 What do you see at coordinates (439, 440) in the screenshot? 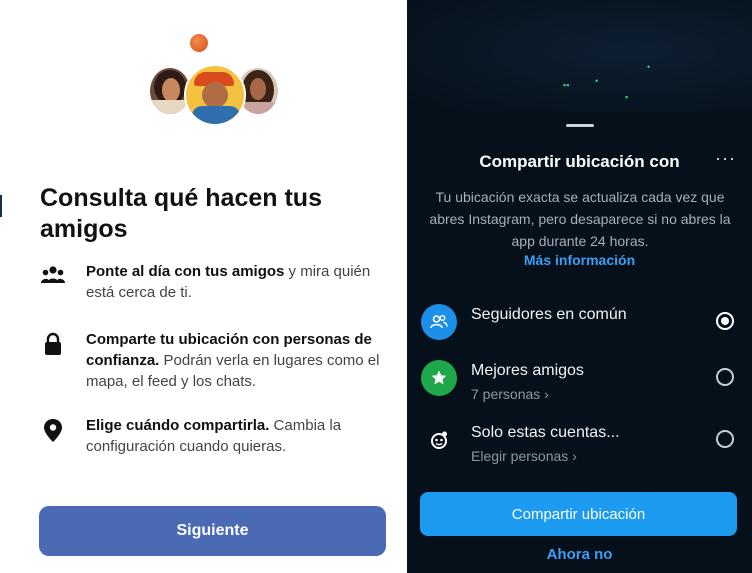
I see `select-accounts-icon` at bounding box center [439, 440].